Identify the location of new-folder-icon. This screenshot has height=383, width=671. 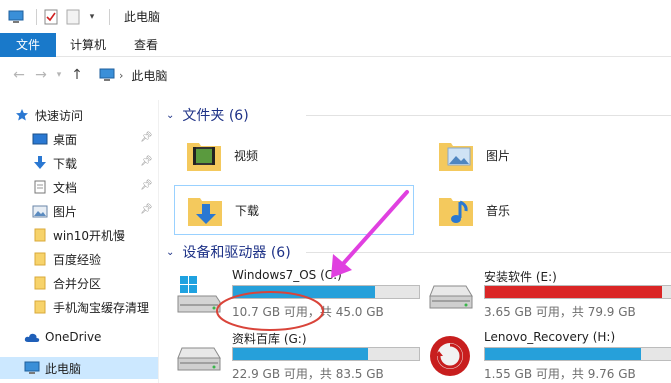
(73, 17).